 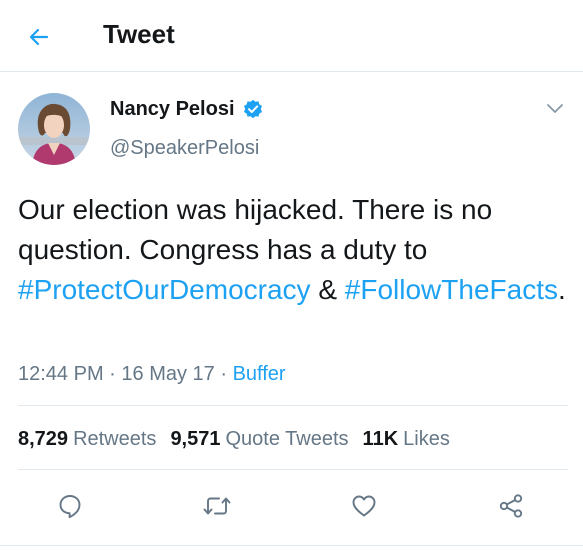 I want to click on tweet-stats: 8,729 Retweets 9,571 Quote Tweets 11K Likes, so click(x=241, y=439).